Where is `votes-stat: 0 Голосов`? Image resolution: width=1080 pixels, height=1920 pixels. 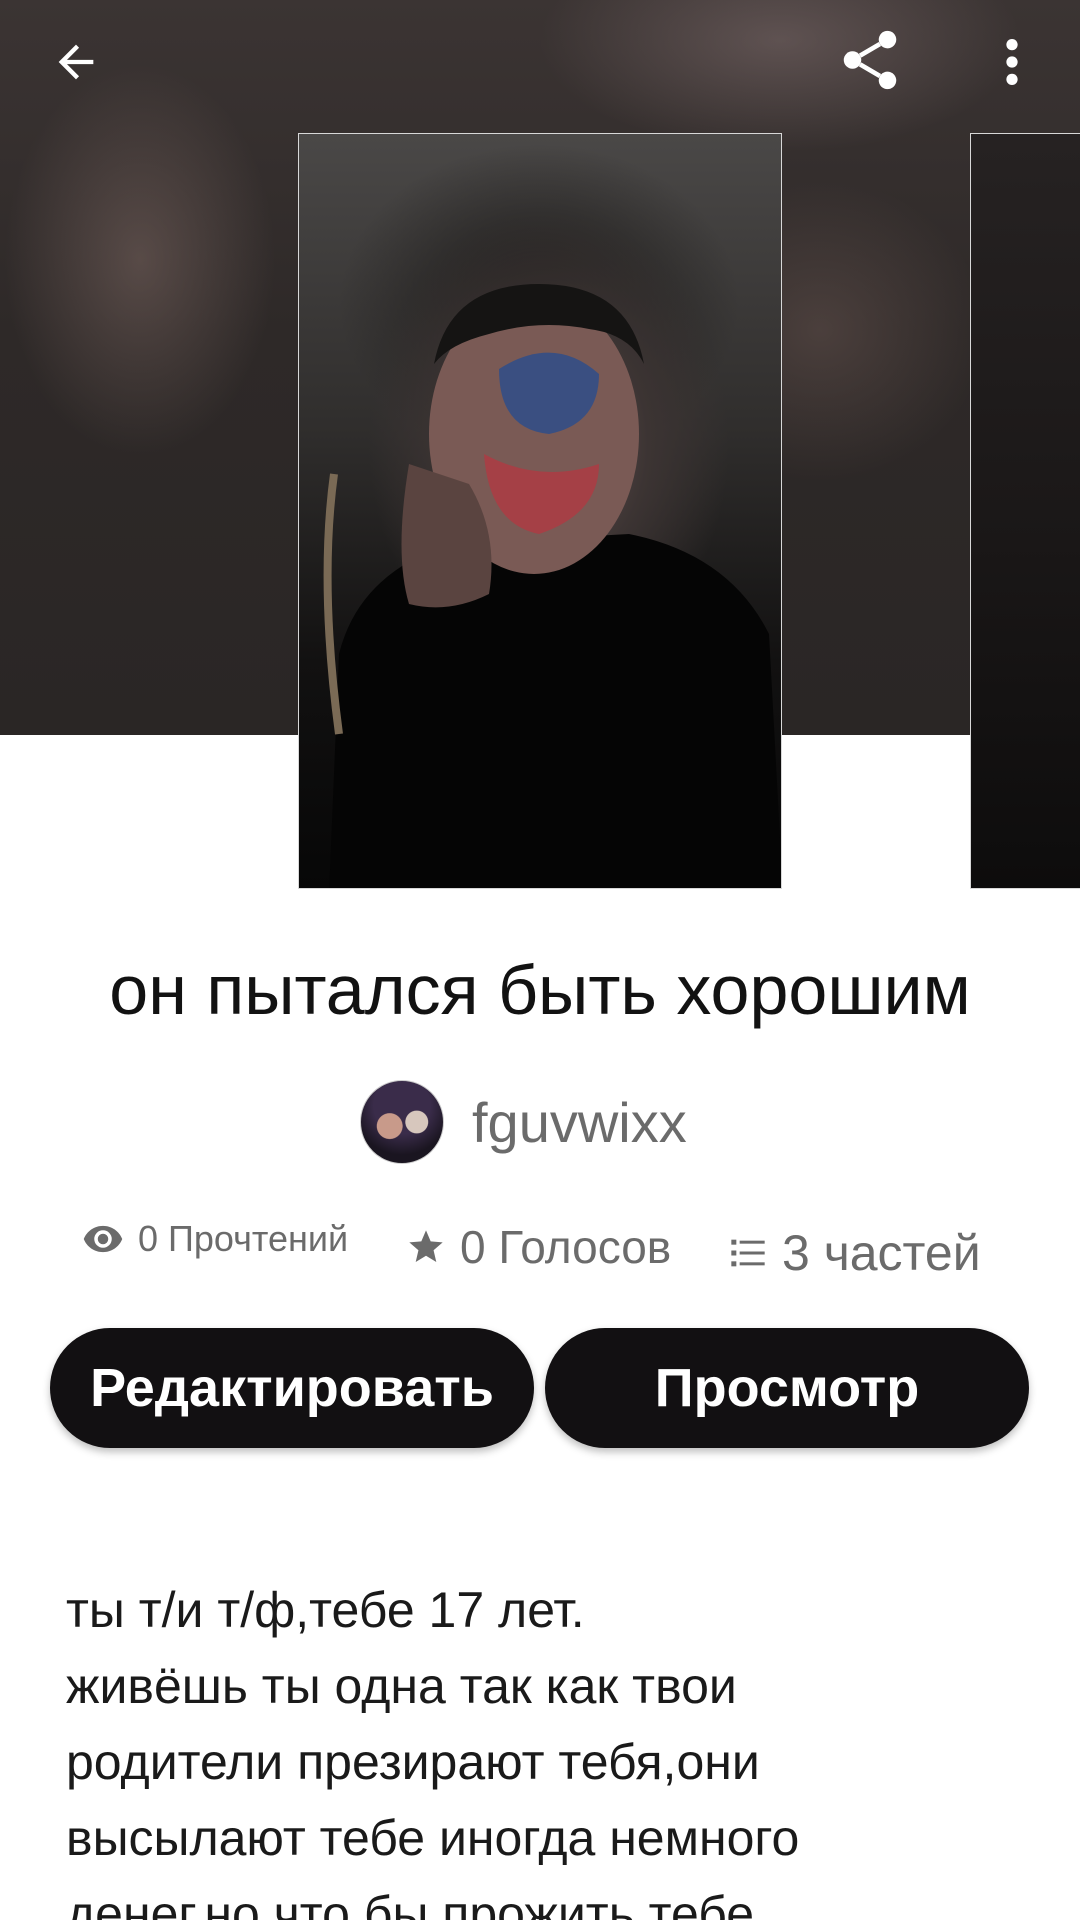 votes-stat: 0 Голосов is located at coordinates (538, 1247).